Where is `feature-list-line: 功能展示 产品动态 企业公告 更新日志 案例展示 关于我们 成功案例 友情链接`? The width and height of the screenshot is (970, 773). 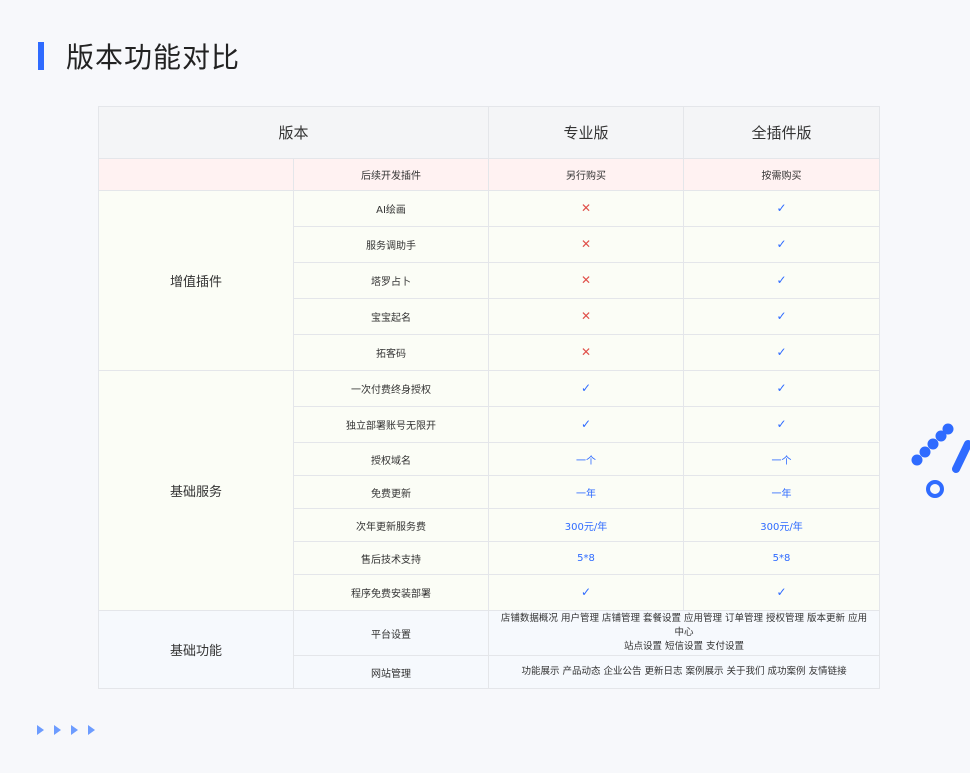 feature-list-line: 功能展示 产品动态 企业公告 更新日志 案例展示 关于我们 成功案例 友情链接 is located at coordinates (684, 671).